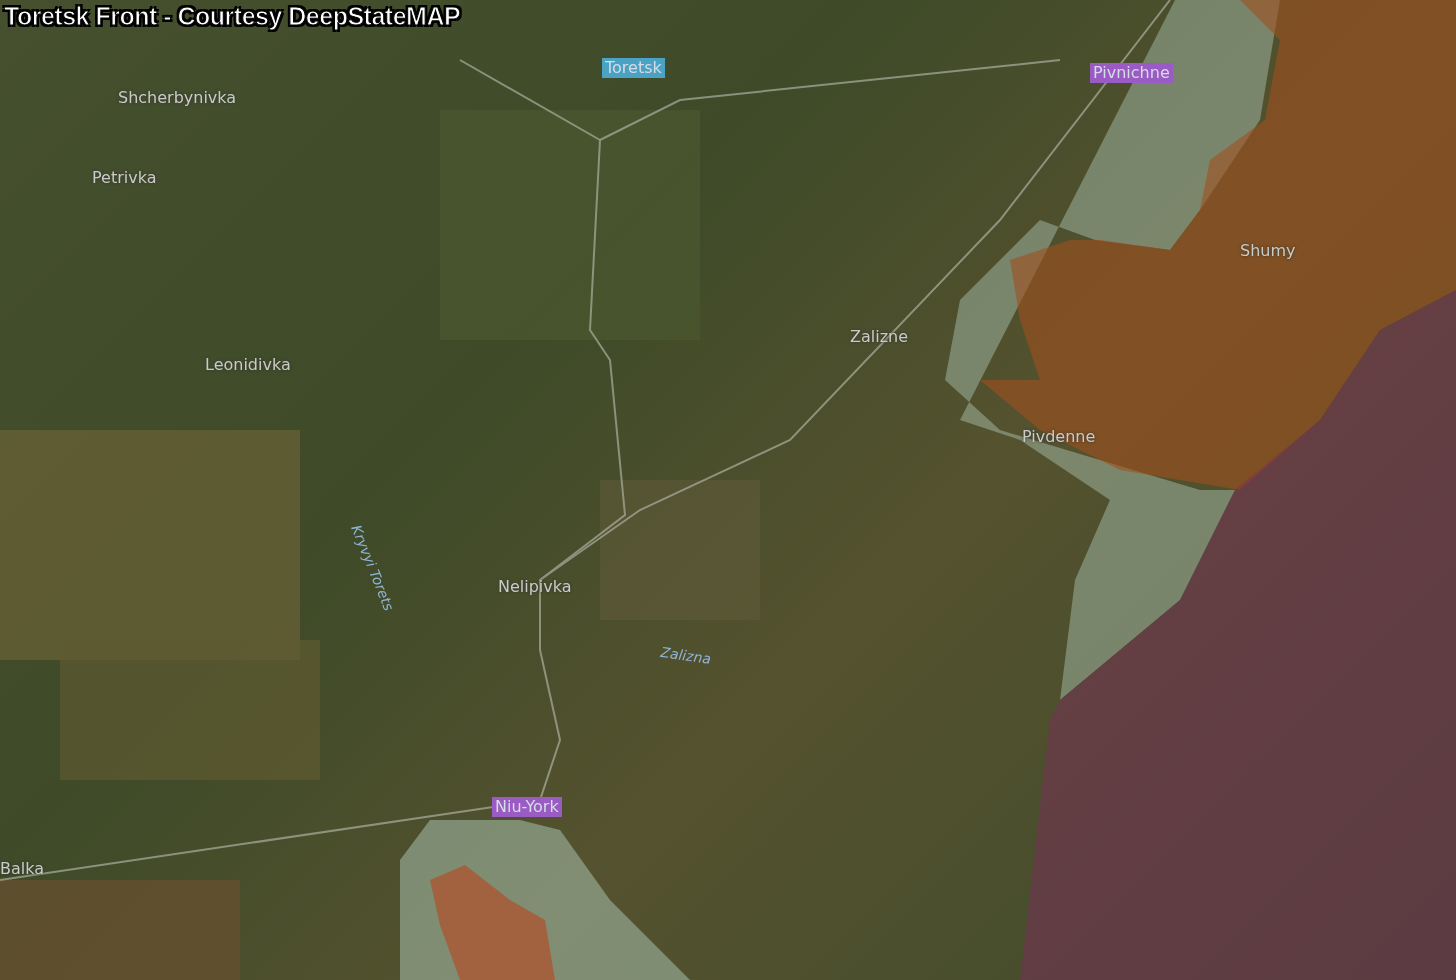 The width and height of the screenshot is (1456, 980). What do you see at coordinates (124, 178) in the screenshot?
I see `map-label: Petrivka` at bounding box center [124, 178].